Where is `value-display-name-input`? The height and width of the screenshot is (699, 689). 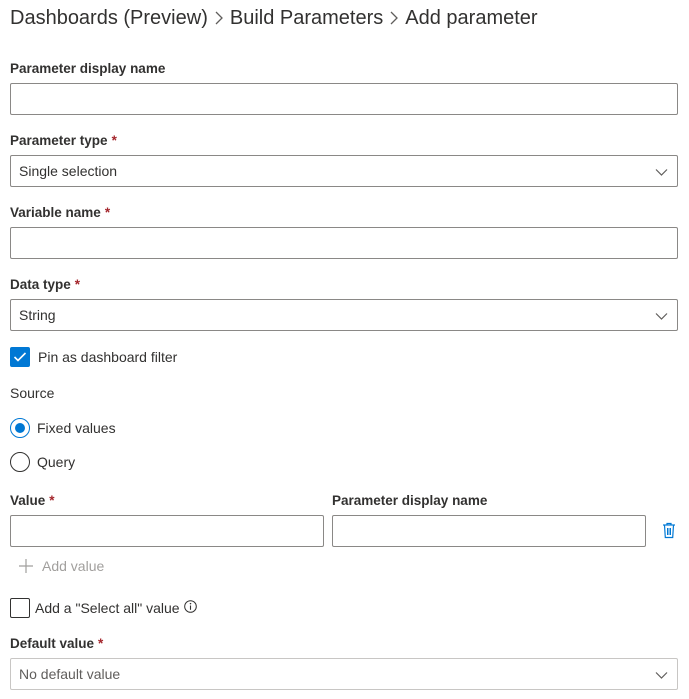 value-display-name-input is located at coordinates (489, 531).